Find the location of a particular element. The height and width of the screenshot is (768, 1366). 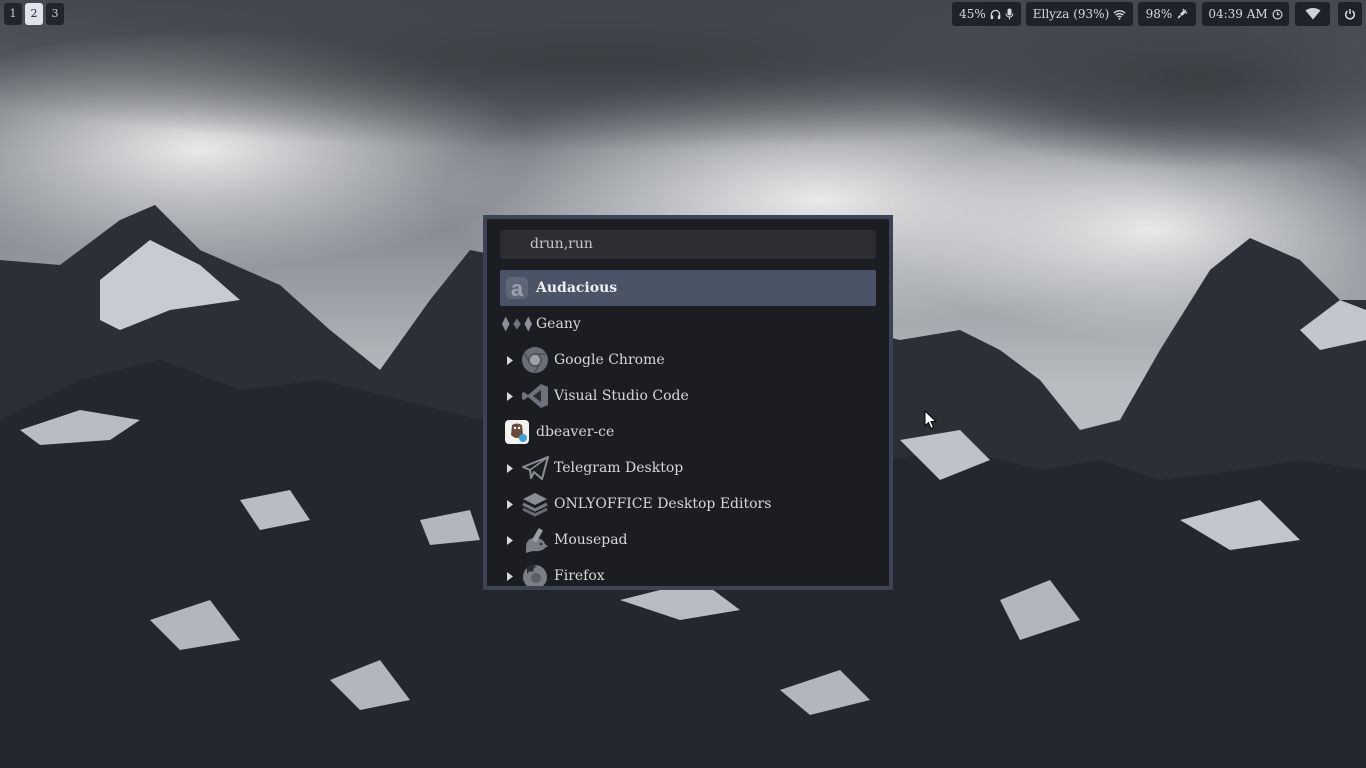

geany-icon is located at coordinates (517, 324).